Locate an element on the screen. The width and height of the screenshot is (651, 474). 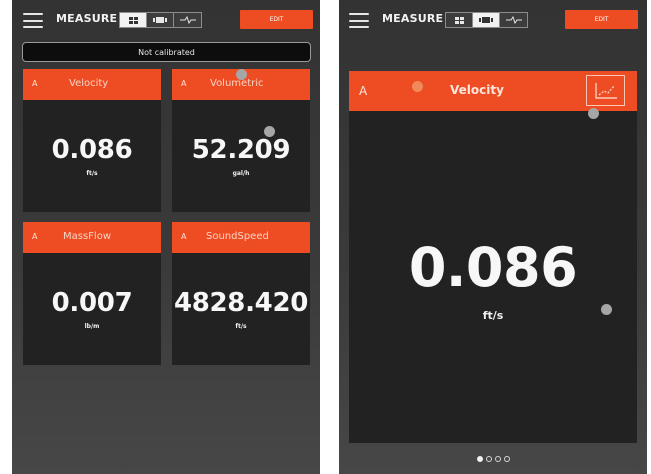
tile-header: A MassFlow is located at coordinates (92, 237).